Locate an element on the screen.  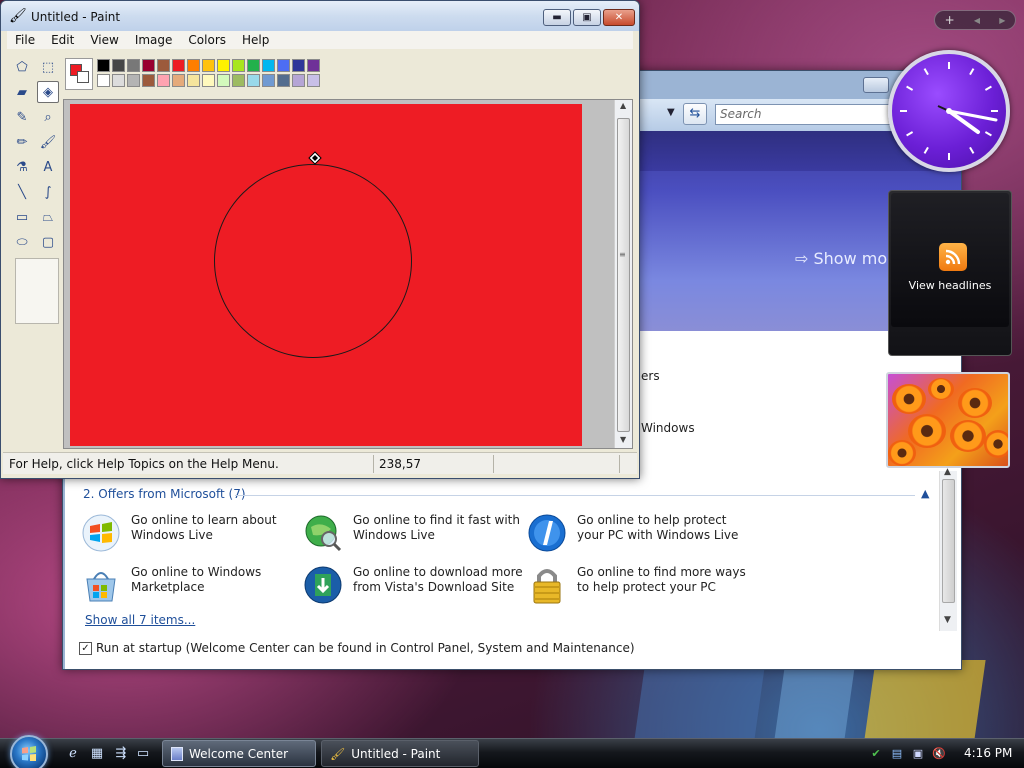
taskbar-button-welcome-center: Welcome Center is located at coordinates (239, 753).